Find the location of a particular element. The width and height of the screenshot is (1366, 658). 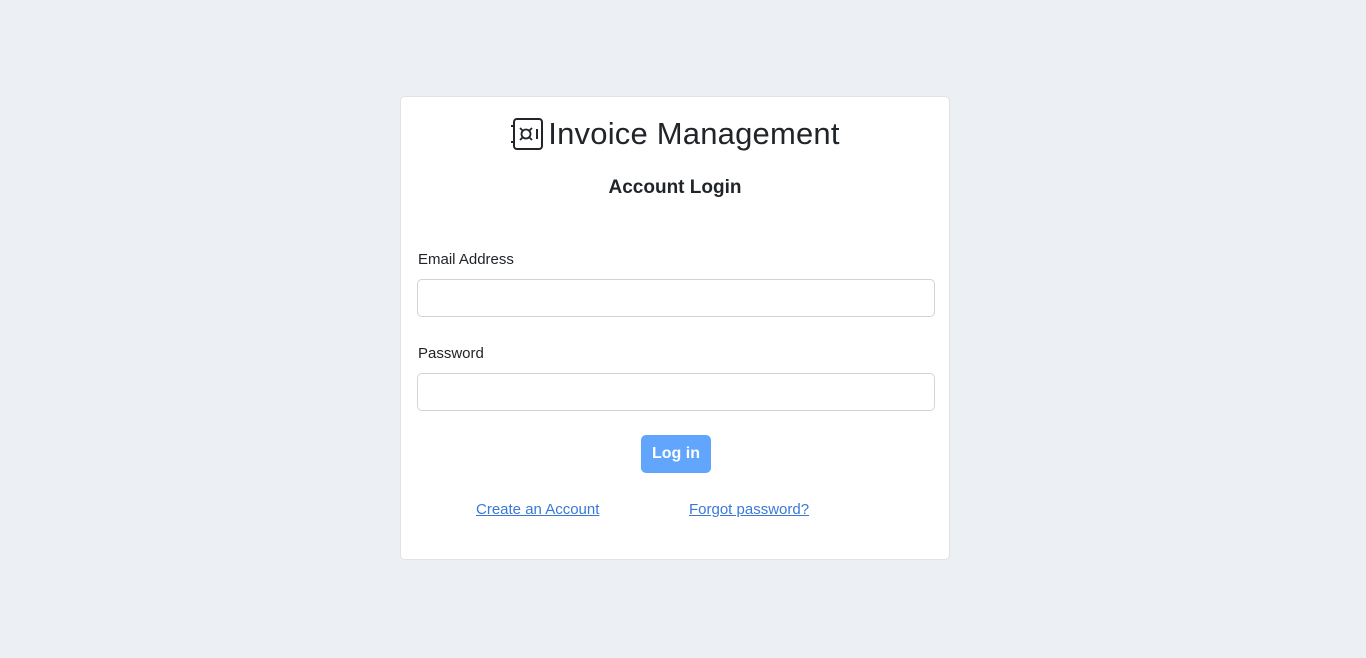

create-account-link: Create an Account is located at coordinates (537, 509).